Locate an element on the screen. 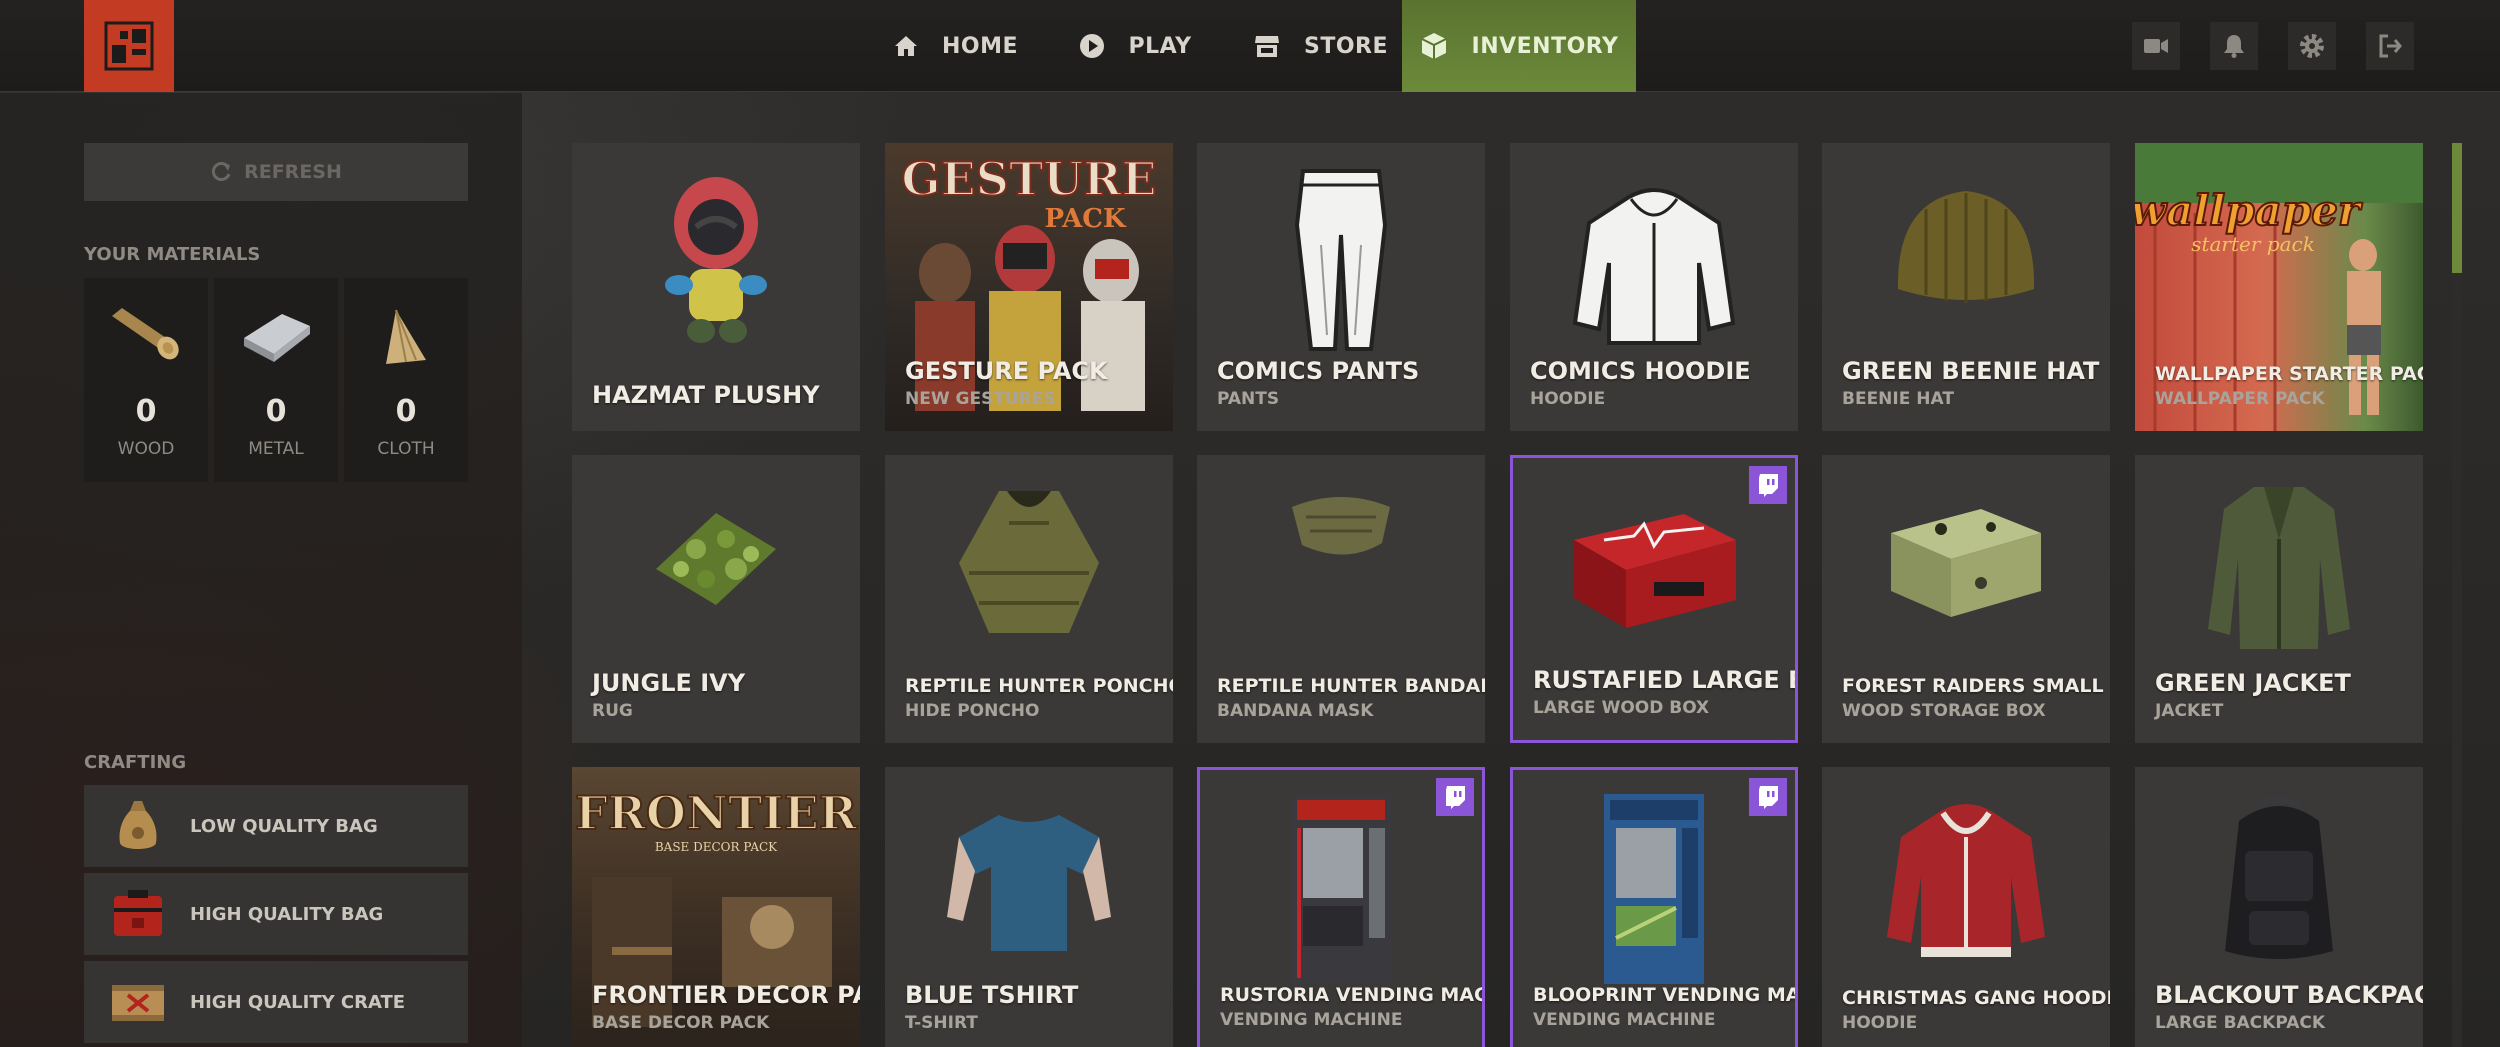 The height and width of the screenshot is (1047, 2500). nav-home: HOME is located at coordinates (956, 46).